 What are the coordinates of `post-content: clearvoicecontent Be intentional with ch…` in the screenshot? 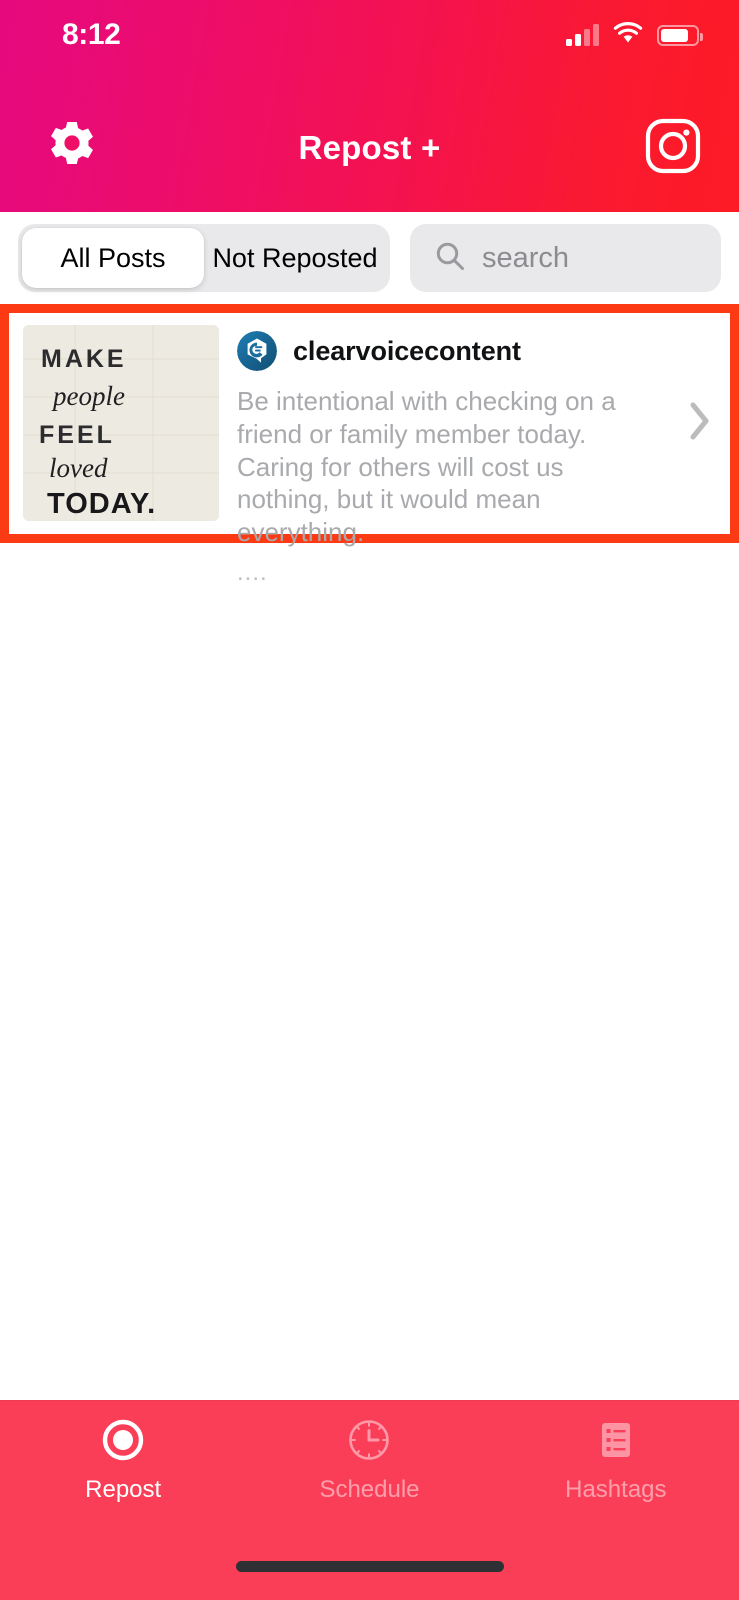 It's located at (449, 454).